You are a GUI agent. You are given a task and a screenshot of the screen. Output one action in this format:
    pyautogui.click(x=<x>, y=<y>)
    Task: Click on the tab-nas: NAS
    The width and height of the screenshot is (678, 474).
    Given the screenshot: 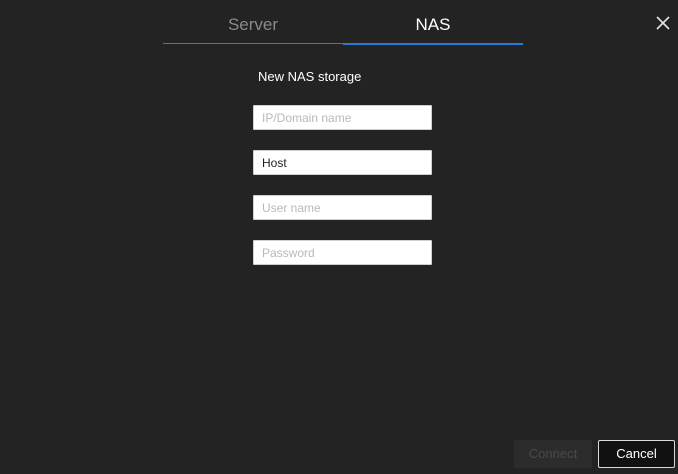 What is the action you would take?
    pyautogui.click(x=433, y=22)
    